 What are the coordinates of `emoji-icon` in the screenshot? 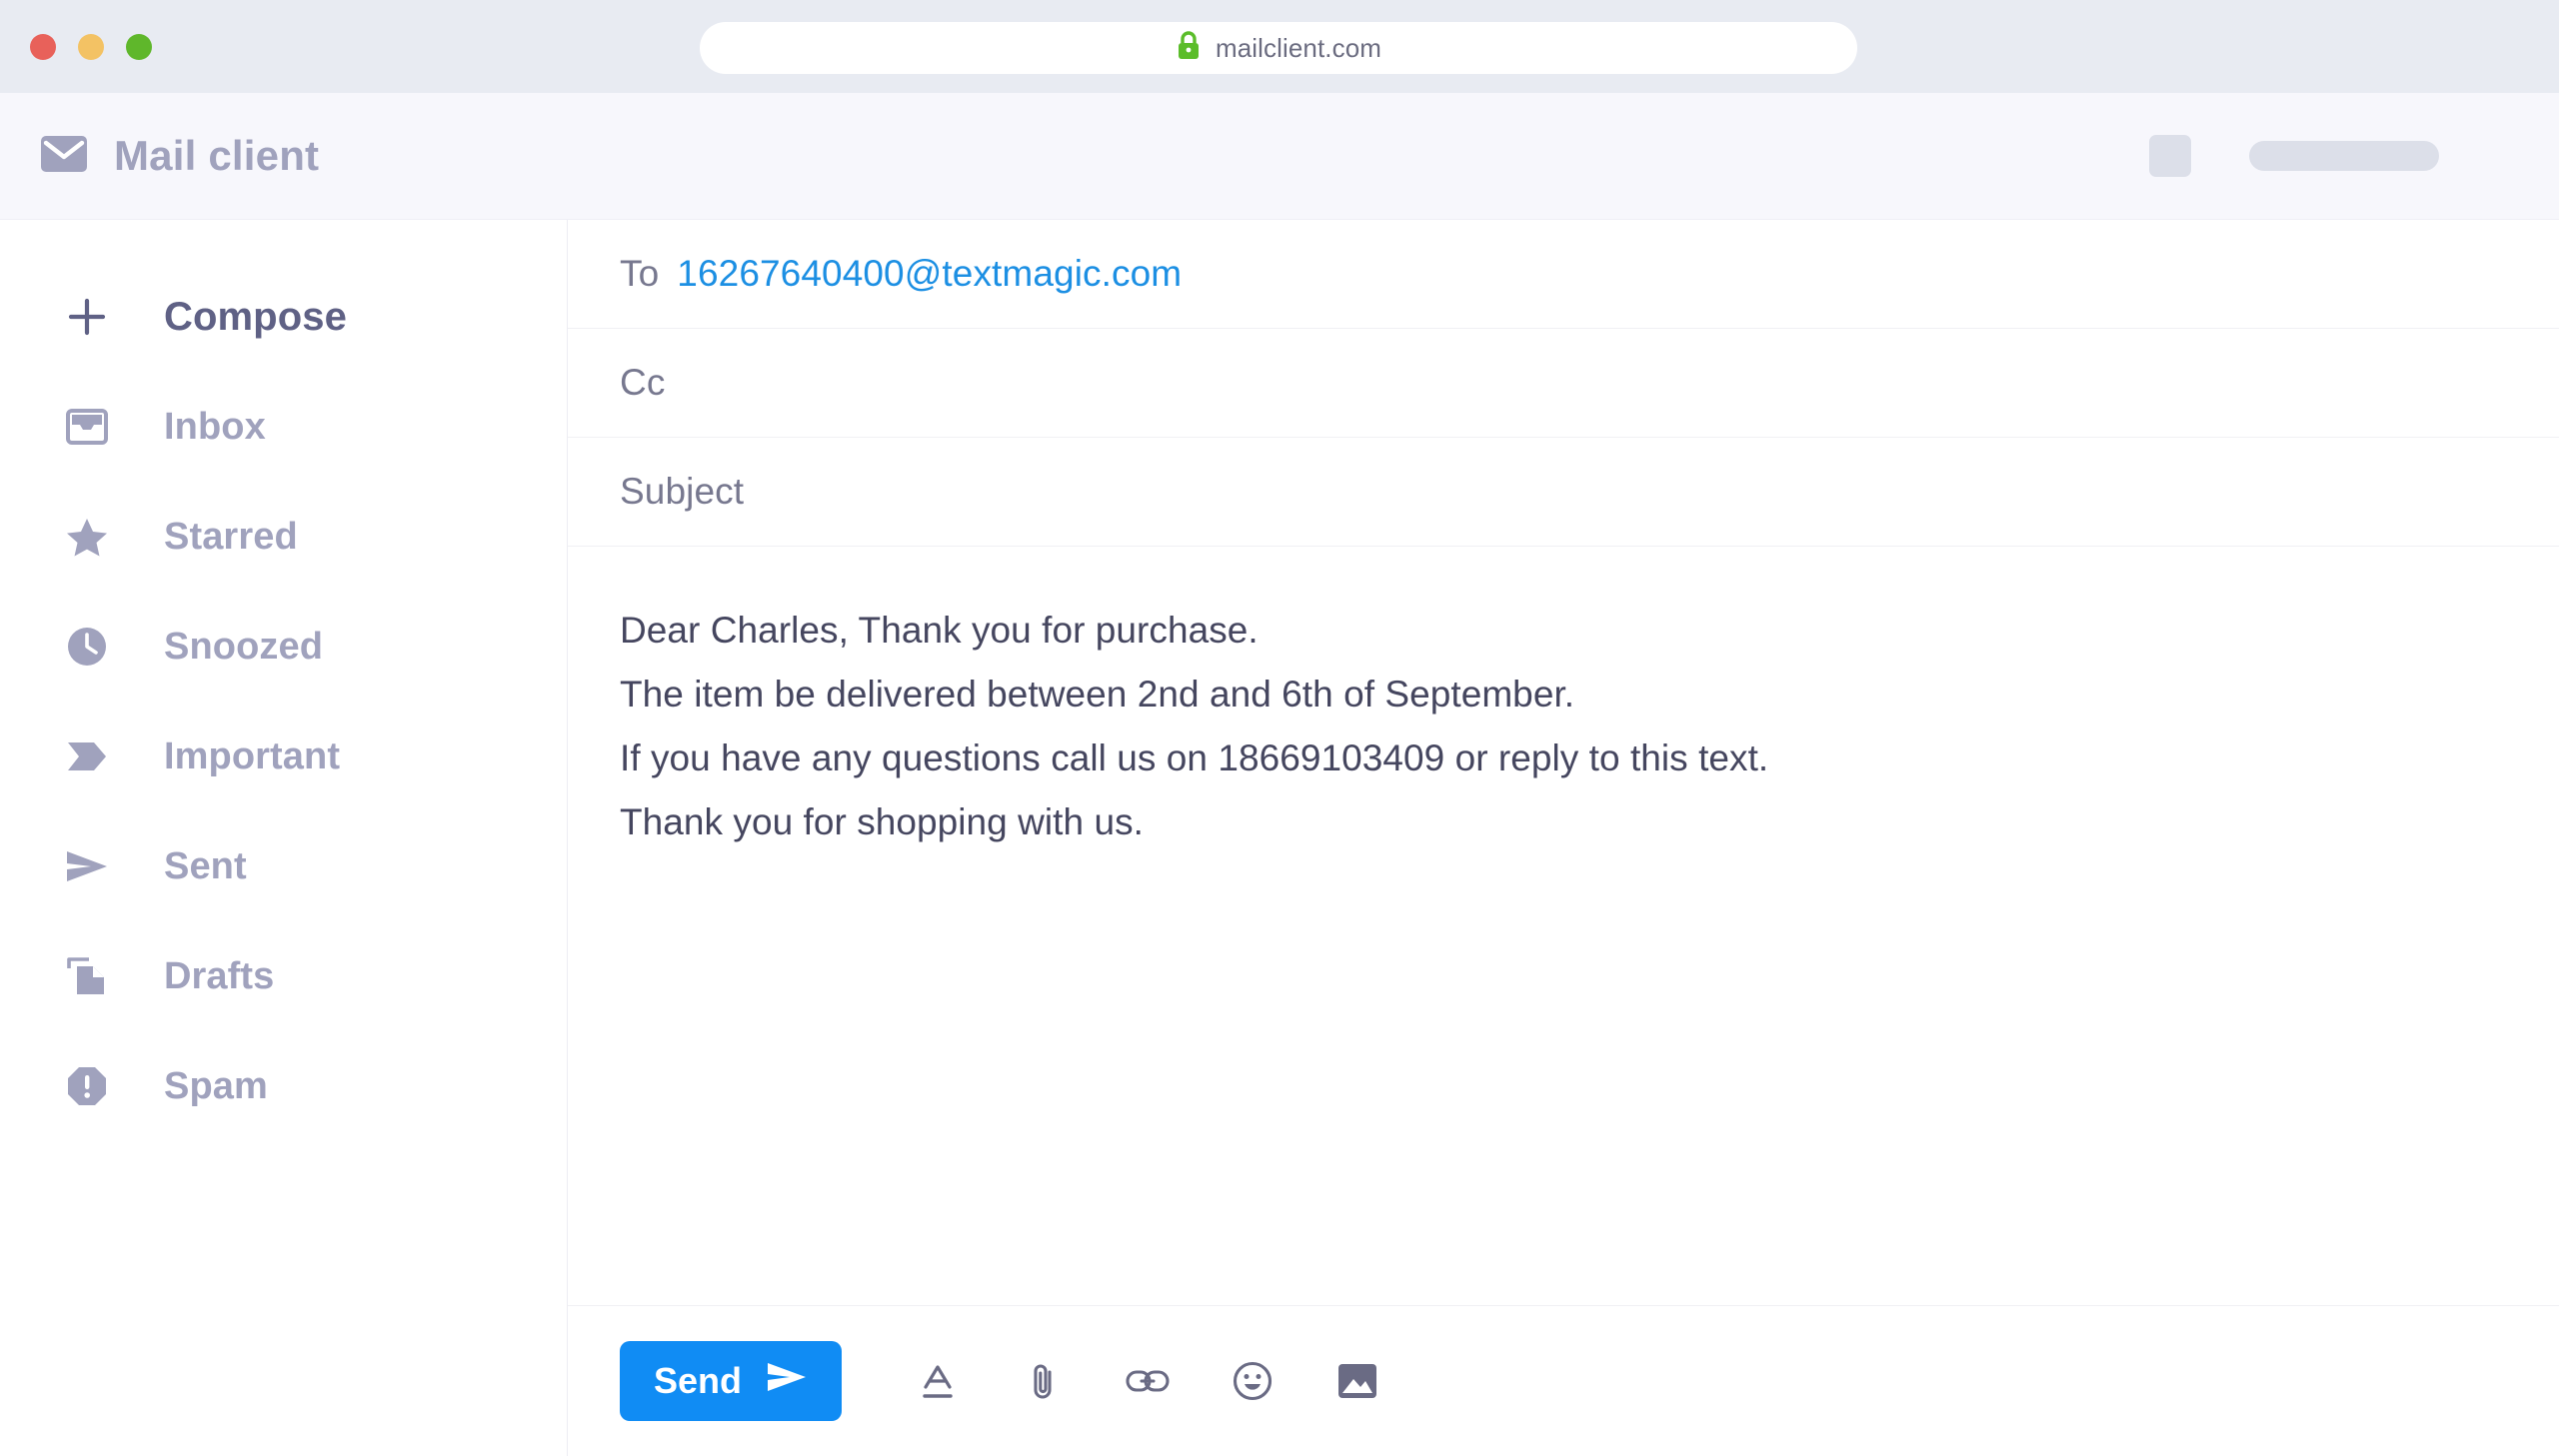 It's located at (1253, 1381).